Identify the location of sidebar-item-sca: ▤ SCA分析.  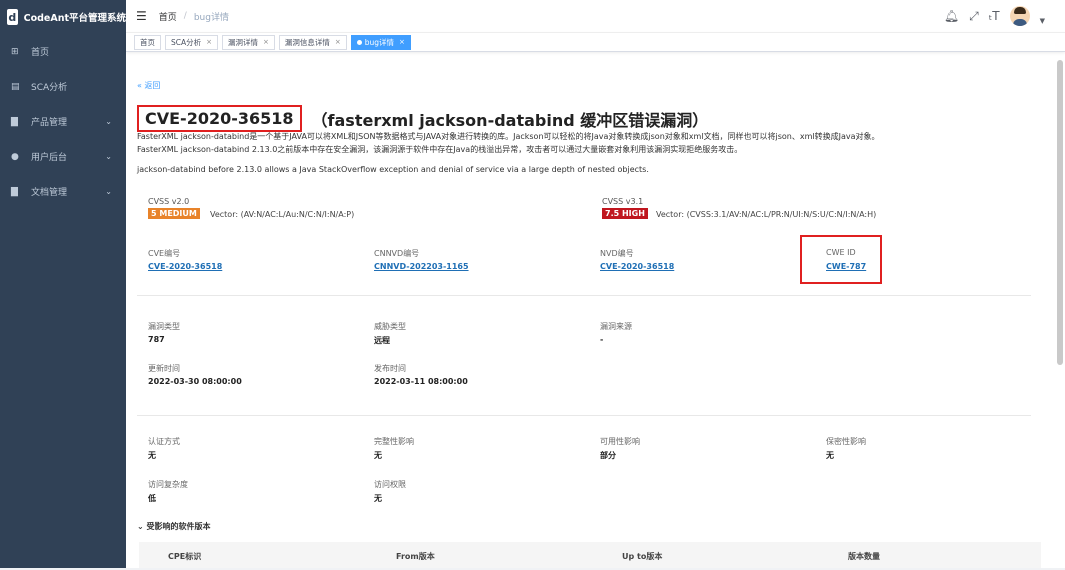
(63, 86).